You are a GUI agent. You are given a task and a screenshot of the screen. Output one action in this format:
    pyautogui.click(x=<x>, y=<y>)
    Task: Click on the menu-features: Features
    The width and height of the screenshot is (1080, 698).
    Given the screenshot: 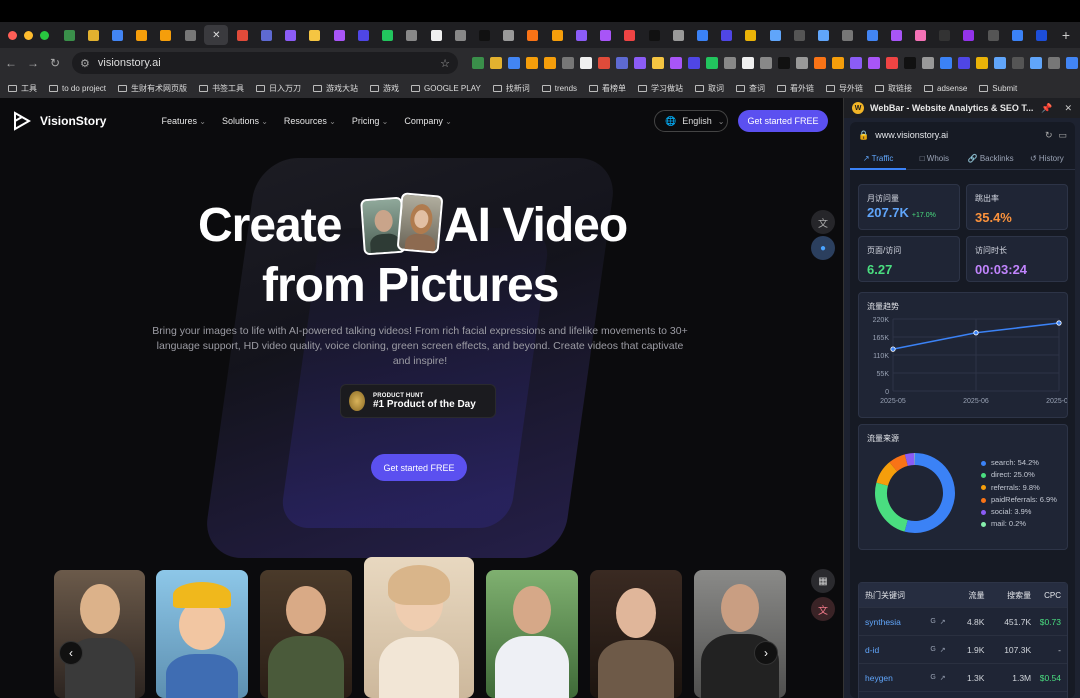 What is the action you would take?
    pyautogui.click(x=183, y=121)
    